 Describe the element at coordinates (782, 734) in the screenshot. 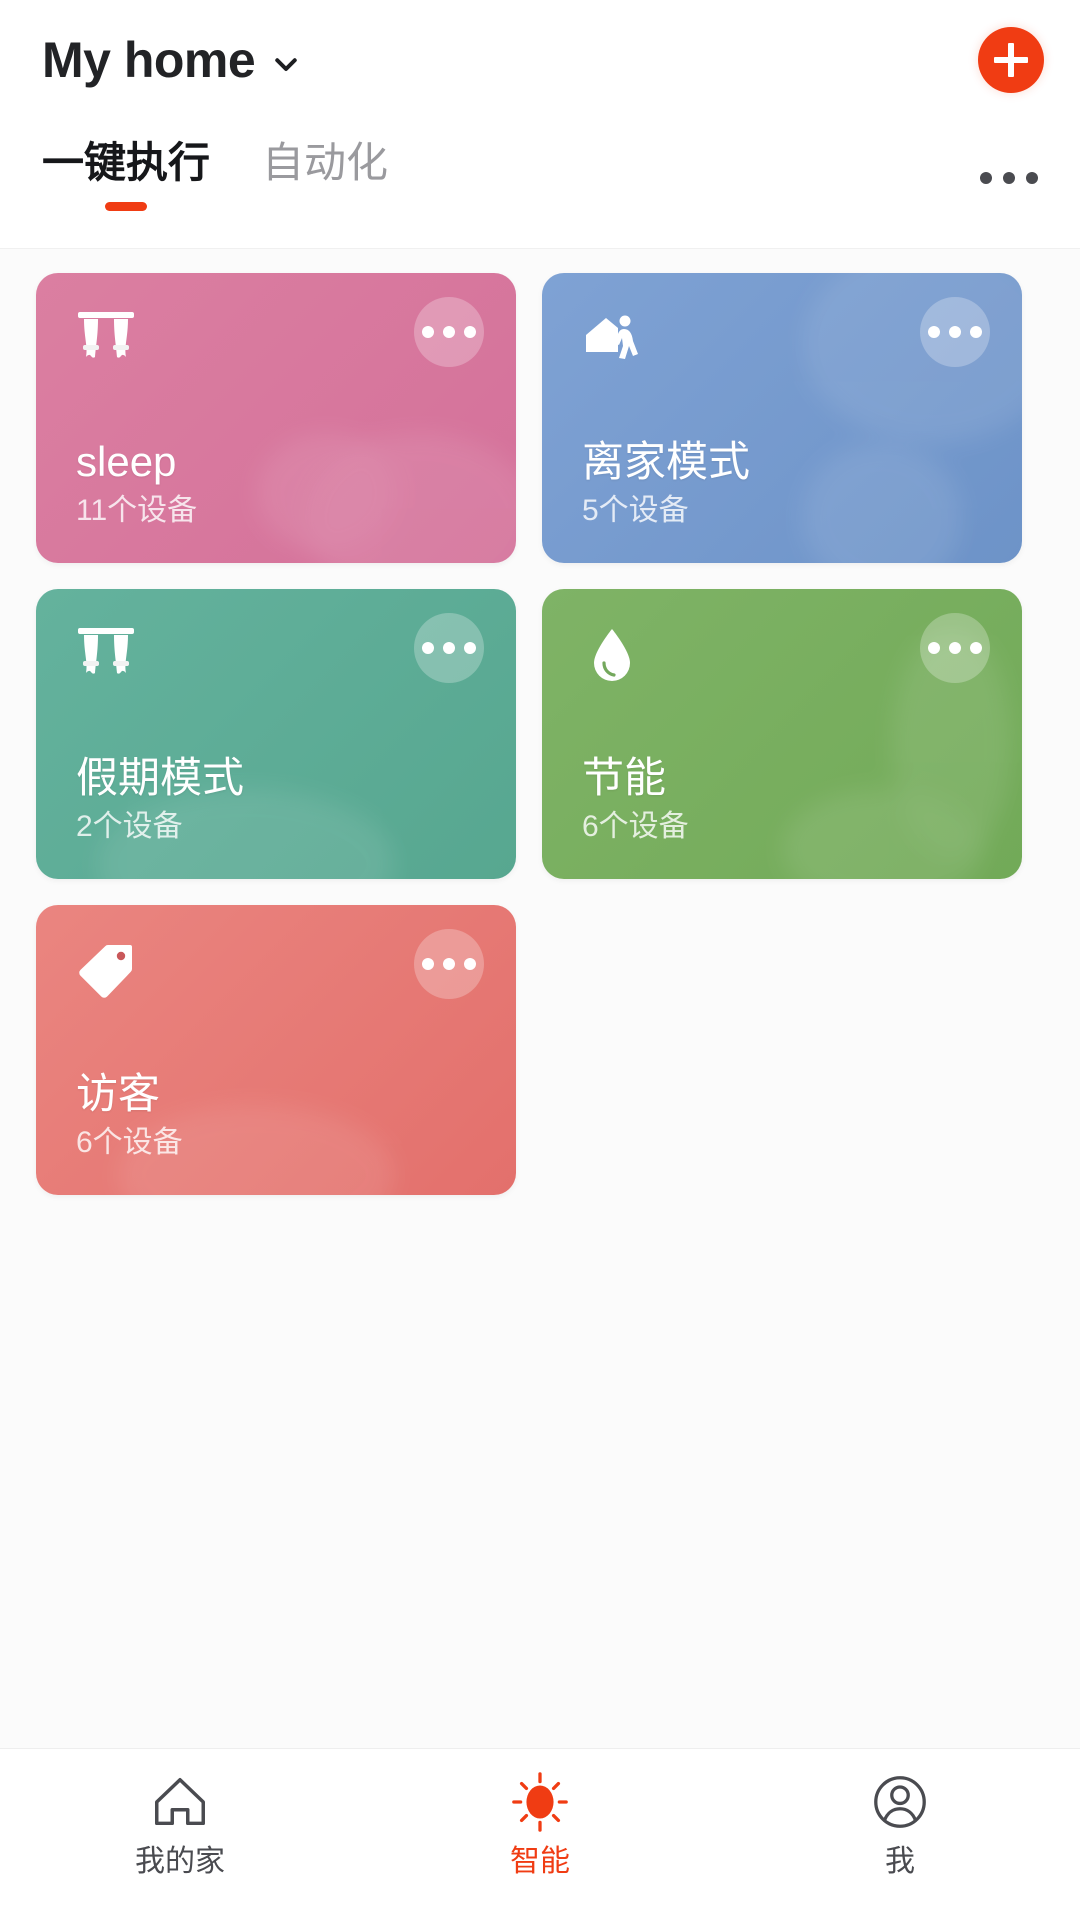

I see `scene-card: 节能 6个设备` at that location.